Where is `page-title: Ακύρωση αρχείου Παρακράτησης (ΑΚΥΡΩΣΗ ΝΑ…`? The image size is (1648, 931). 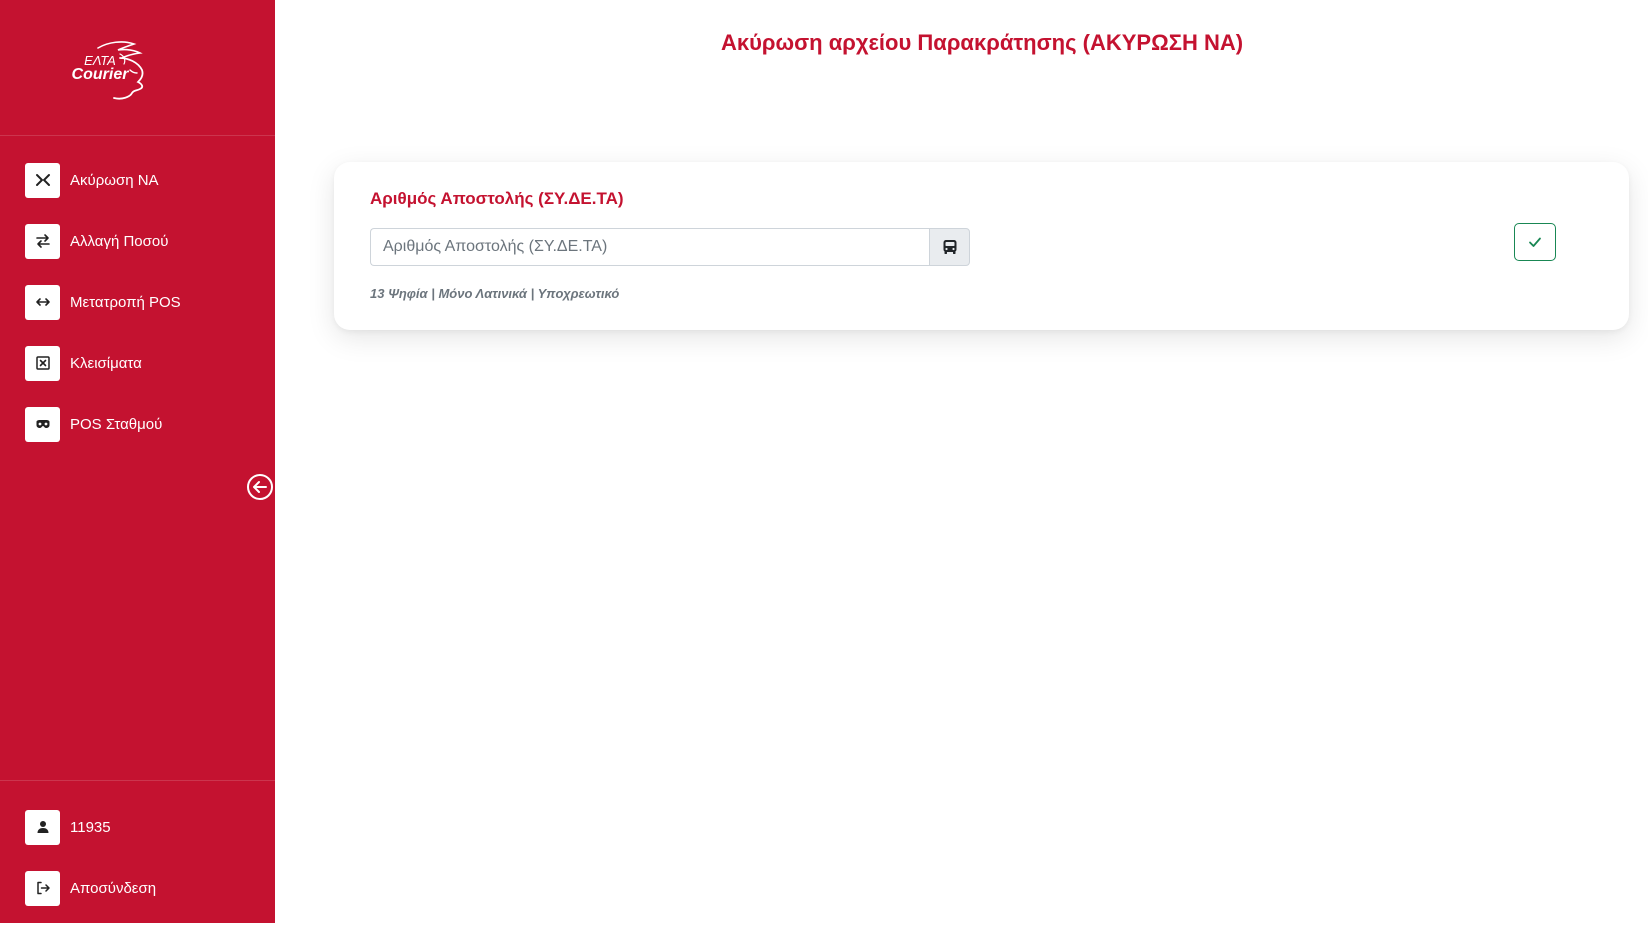
page-title: Ακύρωση αρχείου Παρακράτησης (ΑΚΥΡΩΣΗ ΝΑ… is located at coordinates (982, 42).